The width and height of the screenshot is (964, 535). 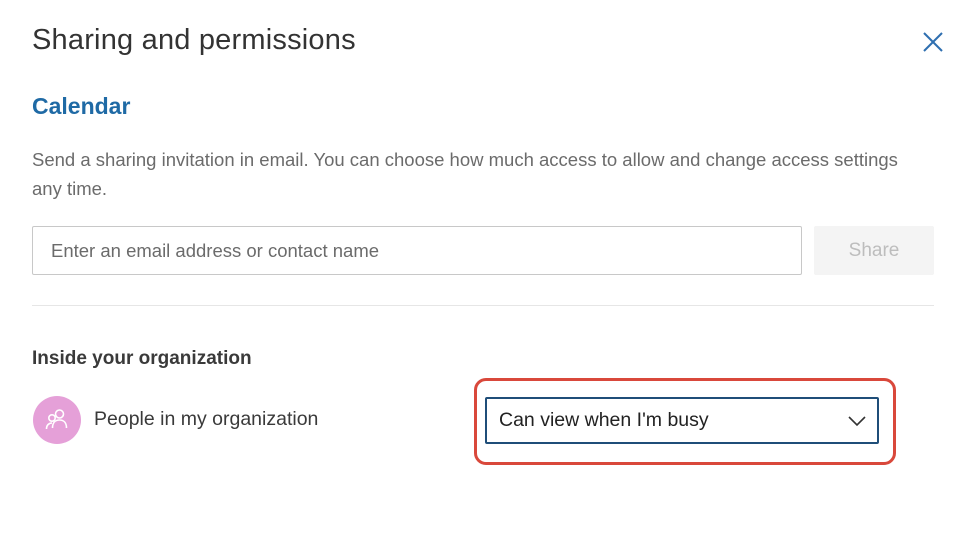 I want to click on permission-dropdown: Can view when I'm busy, so click(x=682, y=420).